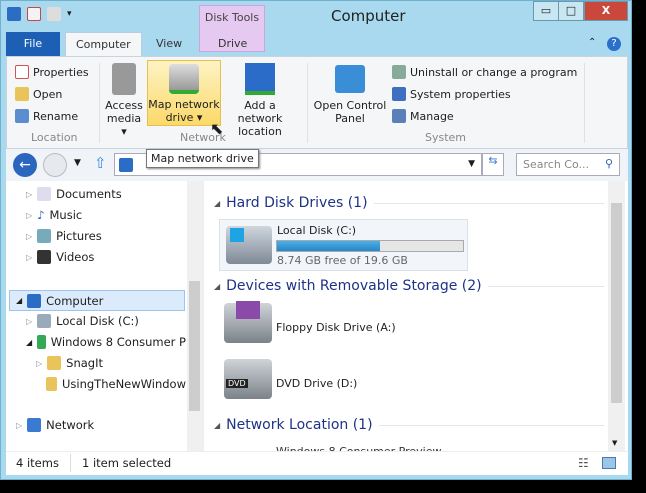 The image size is (646, 493). What do you see at coordinates (56, 116) in the screenshot?
I see `label: Rename` at bounding box center [56, 116].